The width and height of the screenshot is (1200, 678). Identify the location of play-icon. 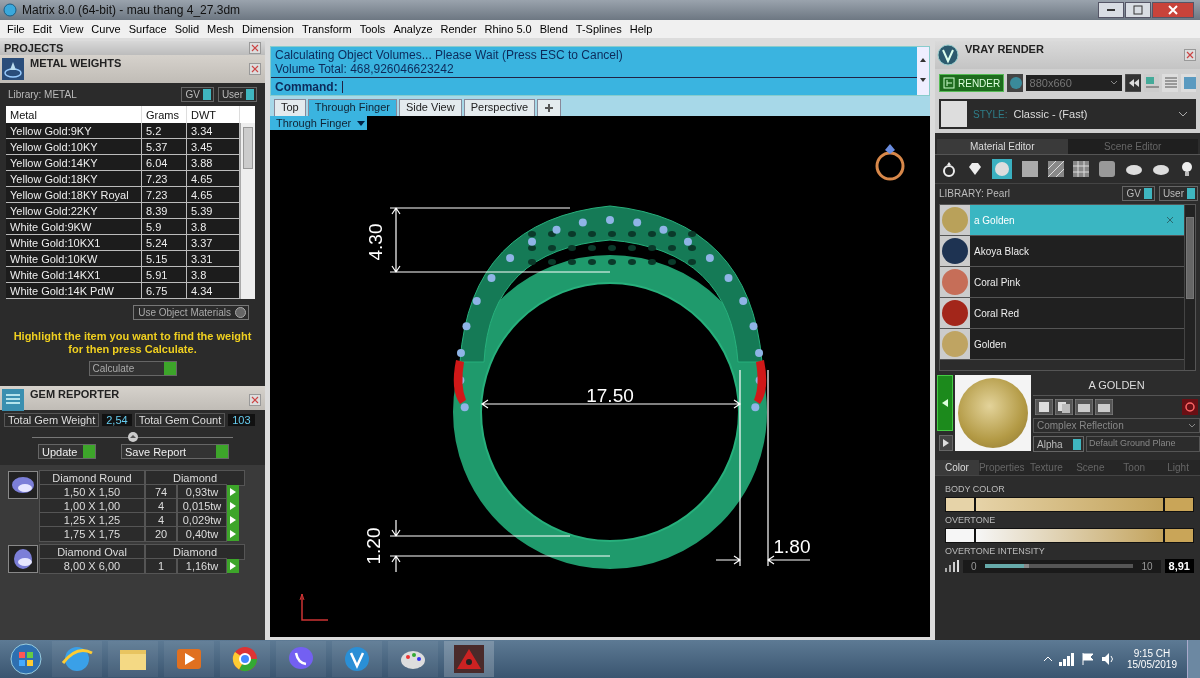
(189, 659).